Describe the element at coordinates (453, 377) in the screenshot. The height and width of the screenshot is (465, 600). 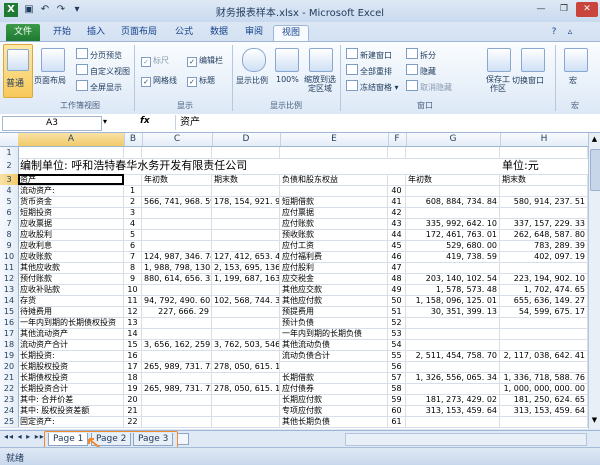
I see `cell: 1, 326, 556, 065. 34` at that location.